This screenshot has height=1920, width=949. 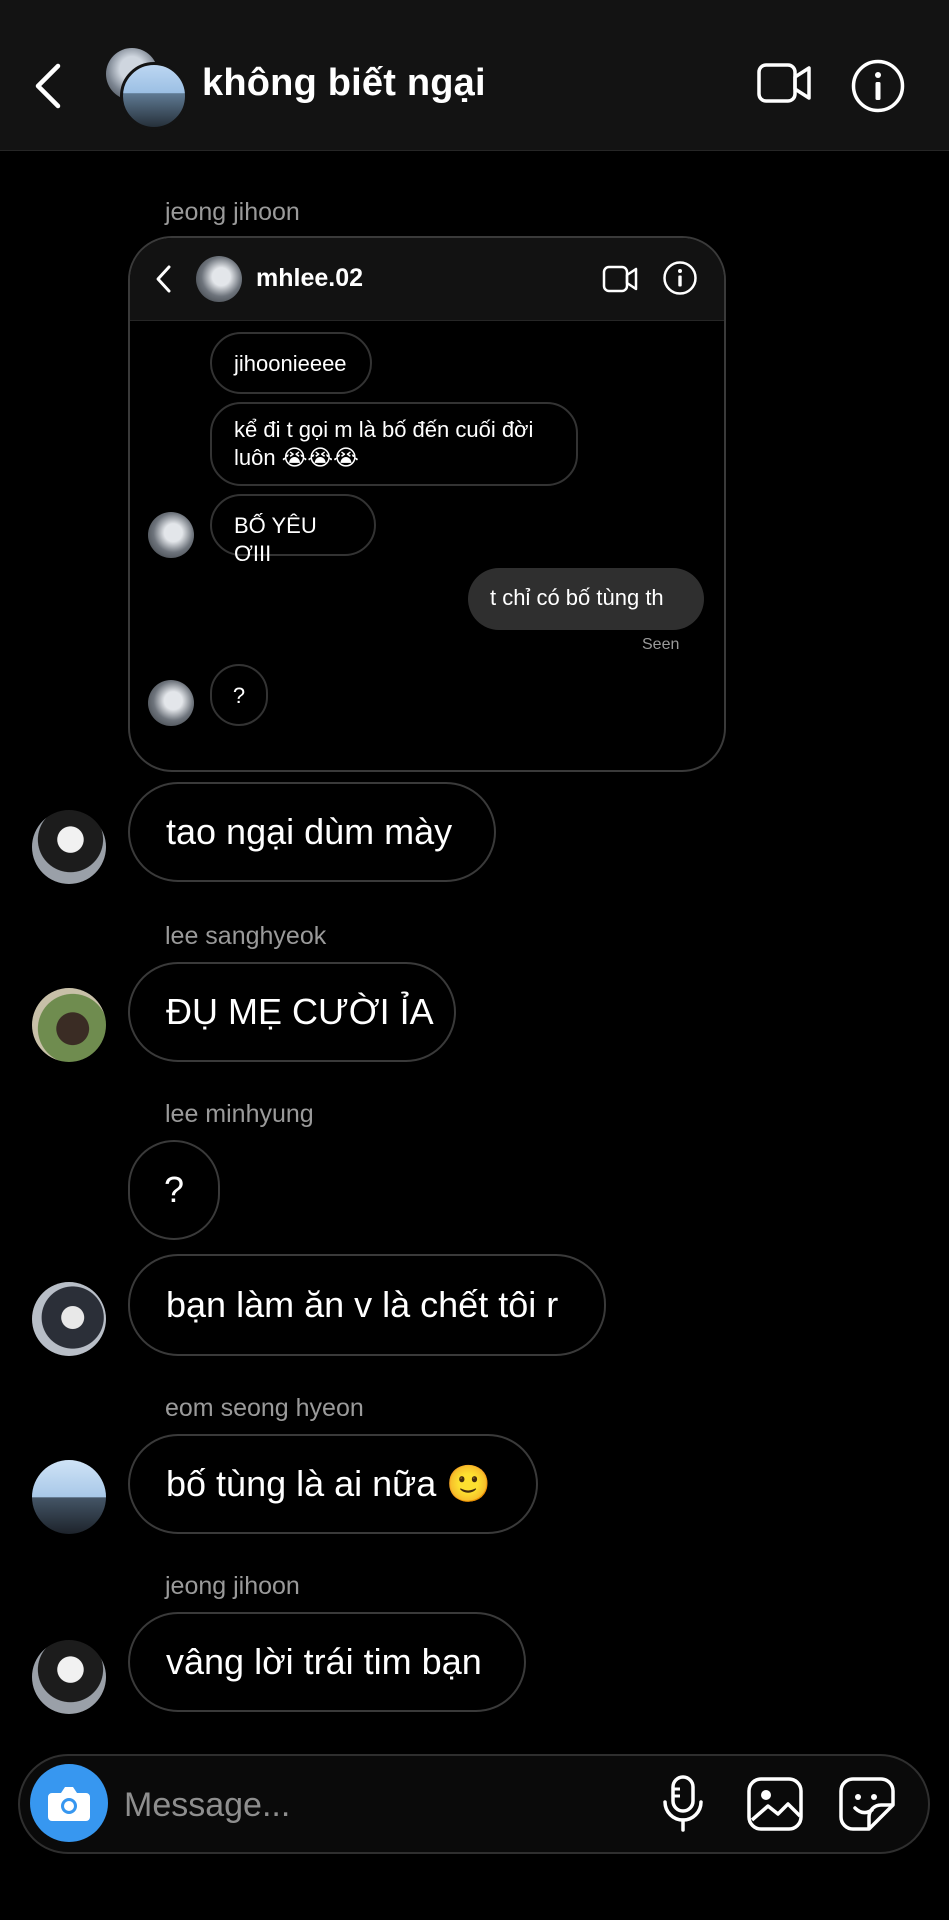 What do you see at coordinates (586, 599) in the screenshot?
I see `card-message-own: t chỉ có bố tùng th` at bounding box center [586, 599].